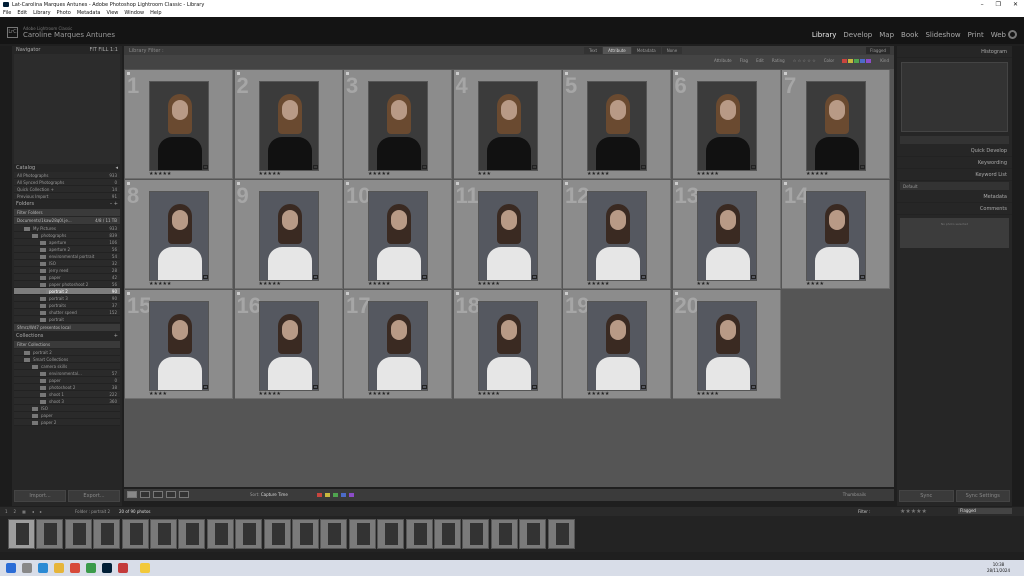 Image resolution: width=1024 pixels, height=576 pixels. Describe the element at coordinates (22, 13) in the screenshot. I see `menu-edit: Edit` at that location.